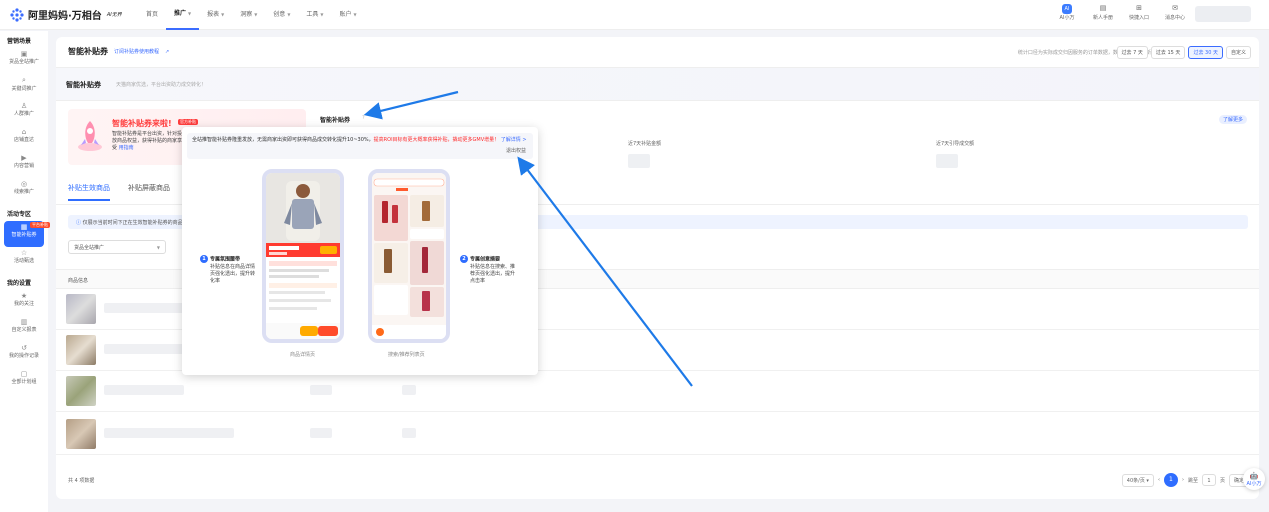 The width and height of the screenshot is (1269, 512). I want to click on store-icon: ⌂, so click(24, 132).